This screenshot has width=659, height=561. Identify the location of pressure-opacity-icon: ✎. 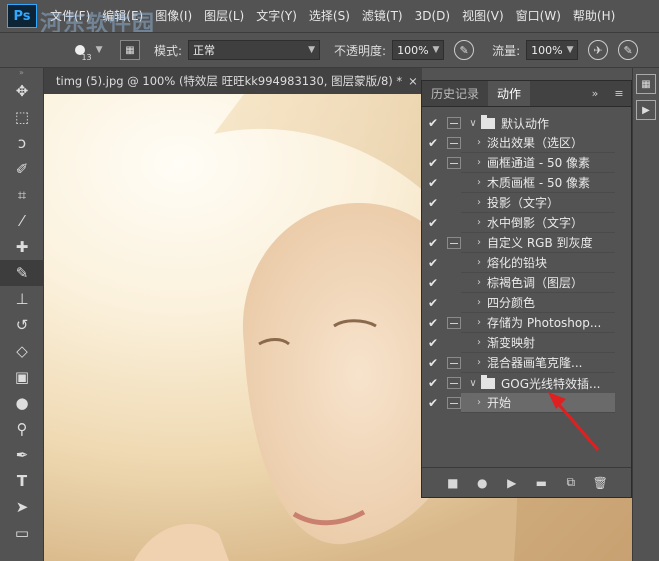
(464, 50).